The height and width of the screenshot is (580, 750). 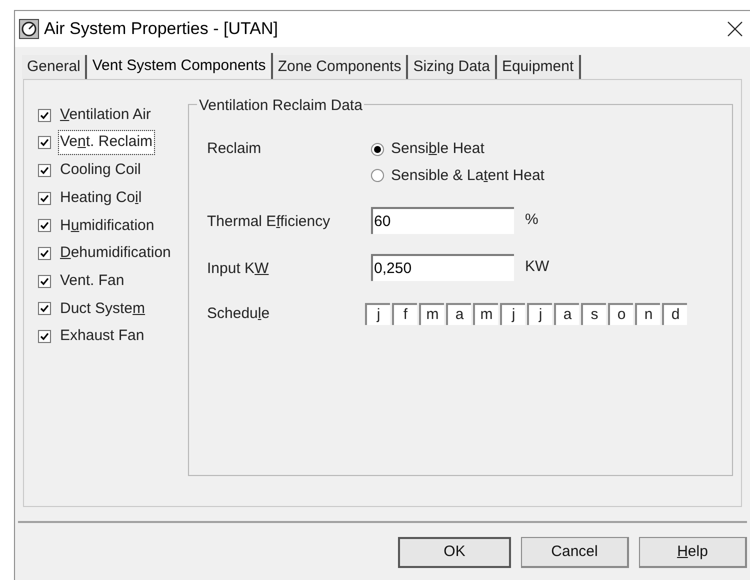 I want to click on tab: Sizing Data, so click(x=452, y=67).